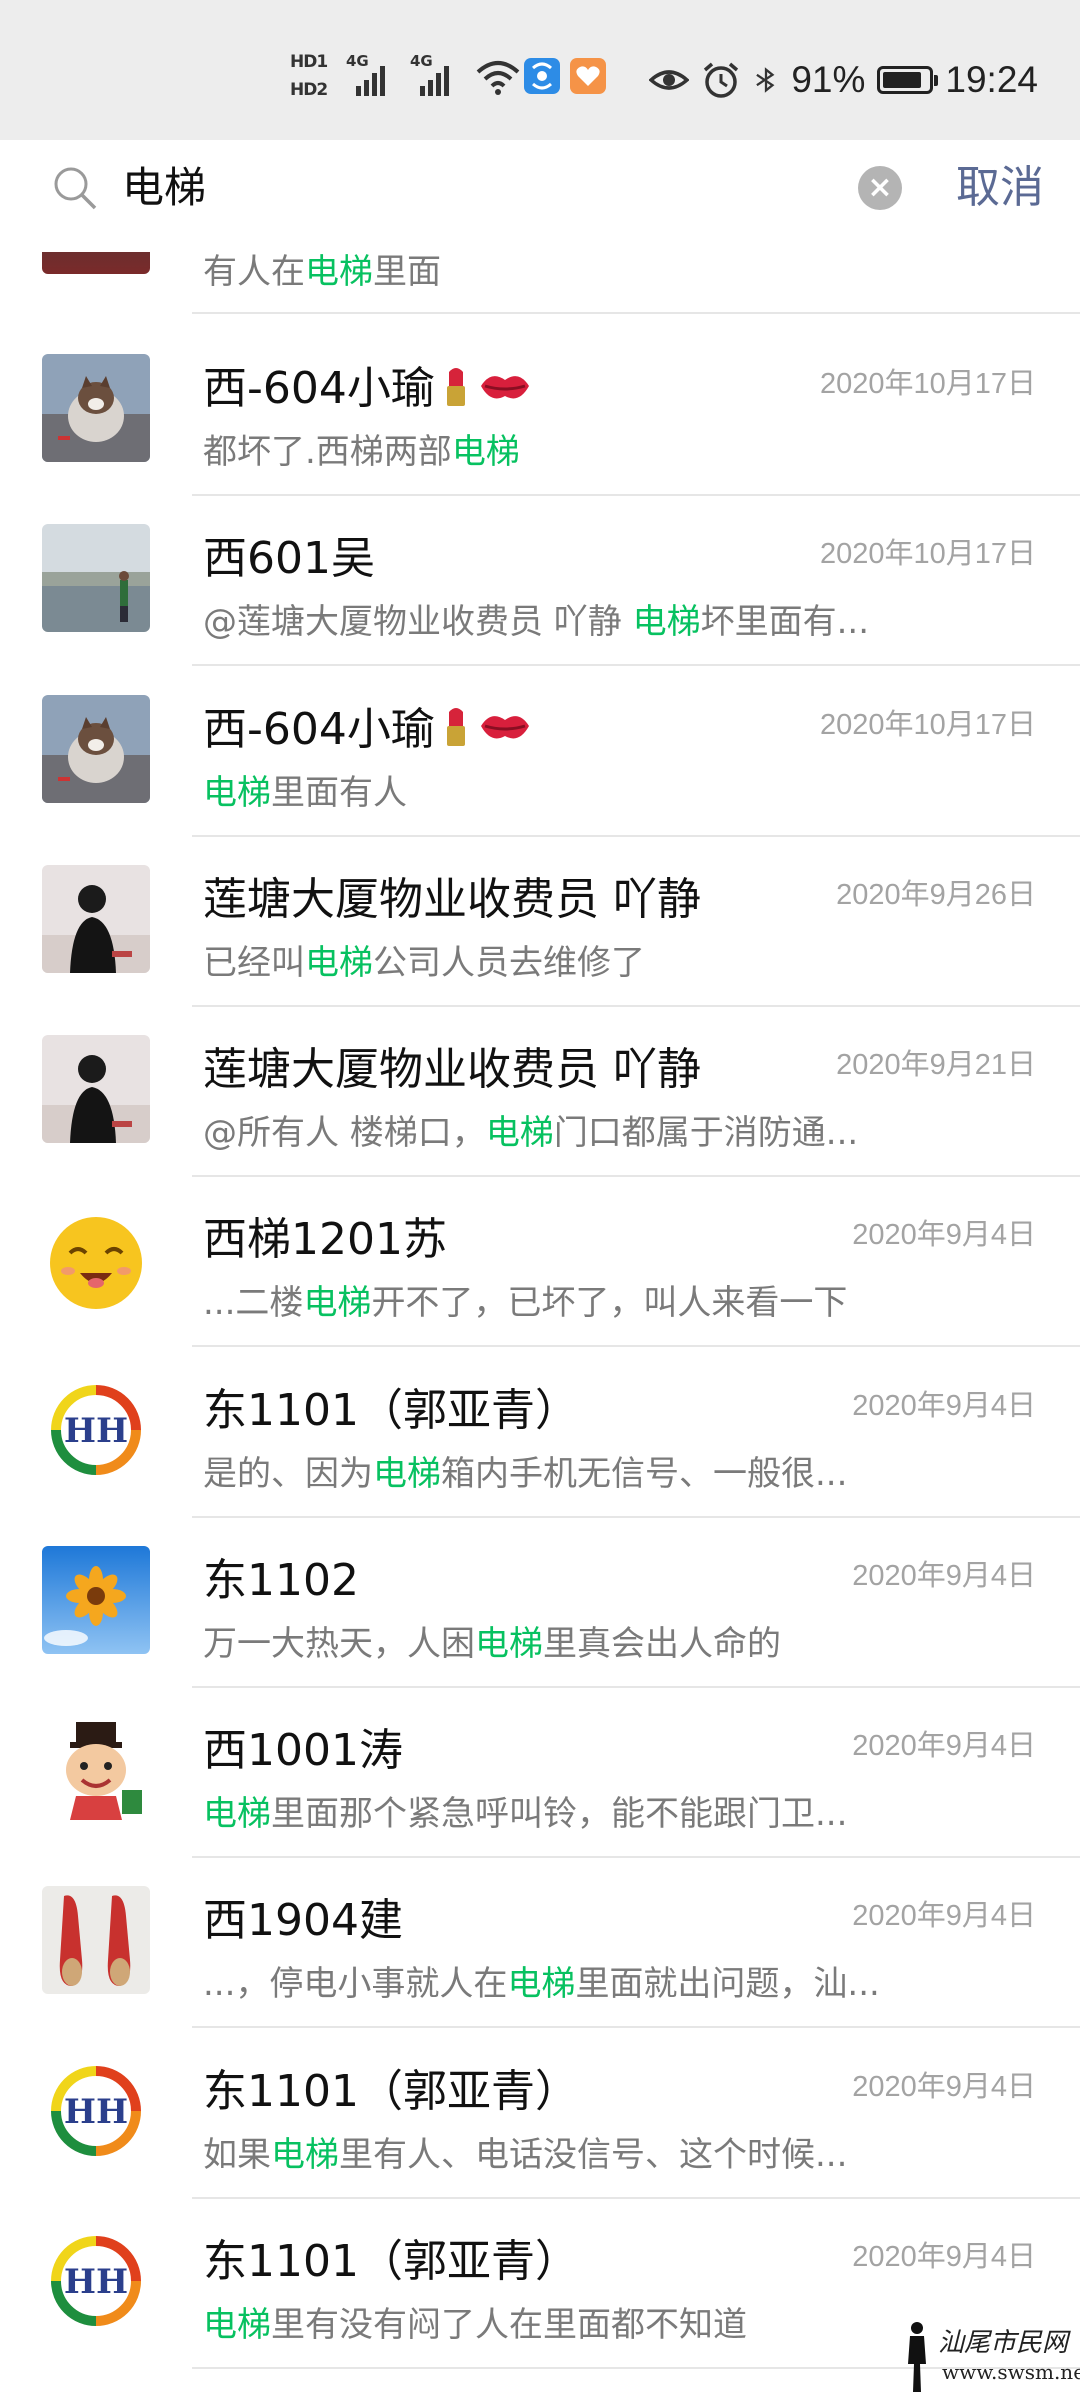 This screenshot has width=1080, height=2400. Describe the element at coordinates (880, 188) in the screenshot. I see `clear-search-icon: ×` at that location.